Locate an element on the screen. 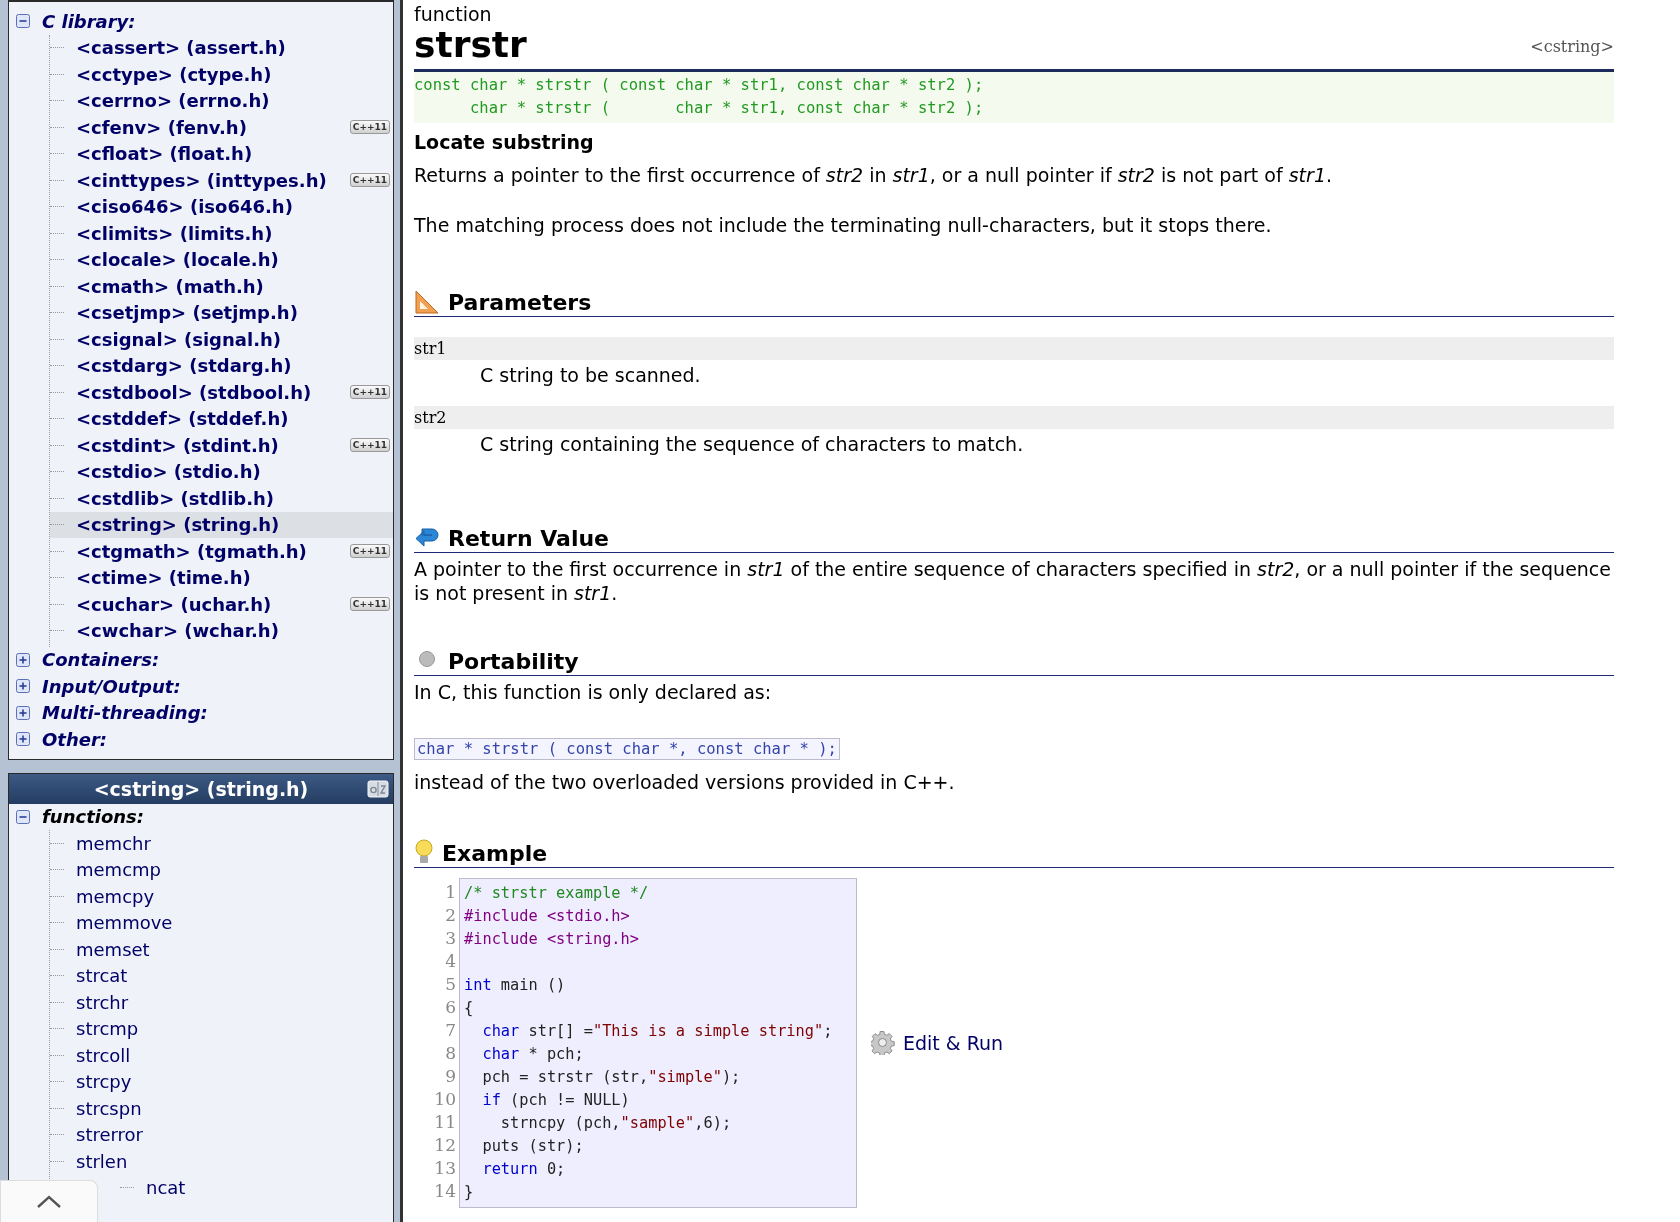 Image resolution: width=1680 pixels, height=1222 pixels. function-link: memset is located at coordinates (113, 949).